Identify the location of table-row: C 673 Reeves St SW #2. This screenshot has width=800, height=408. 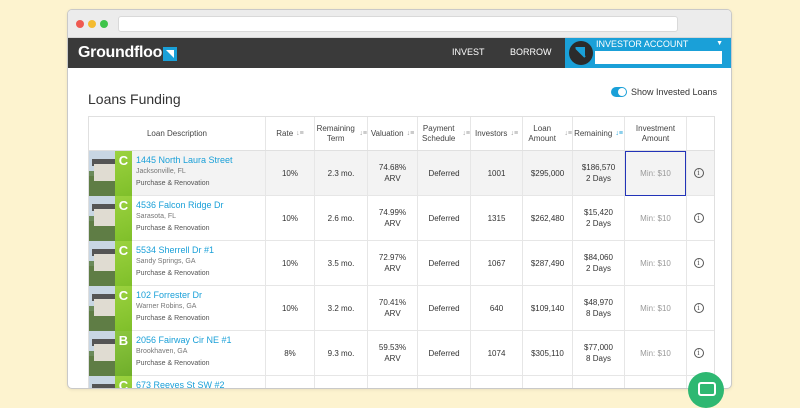
(401, 382).